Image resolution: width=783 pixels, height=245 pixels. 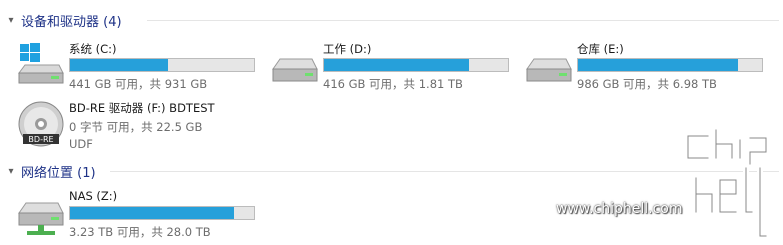 I want to click on section-header-network: ▾ 网络位置 (1), so click(x=391, y=171).